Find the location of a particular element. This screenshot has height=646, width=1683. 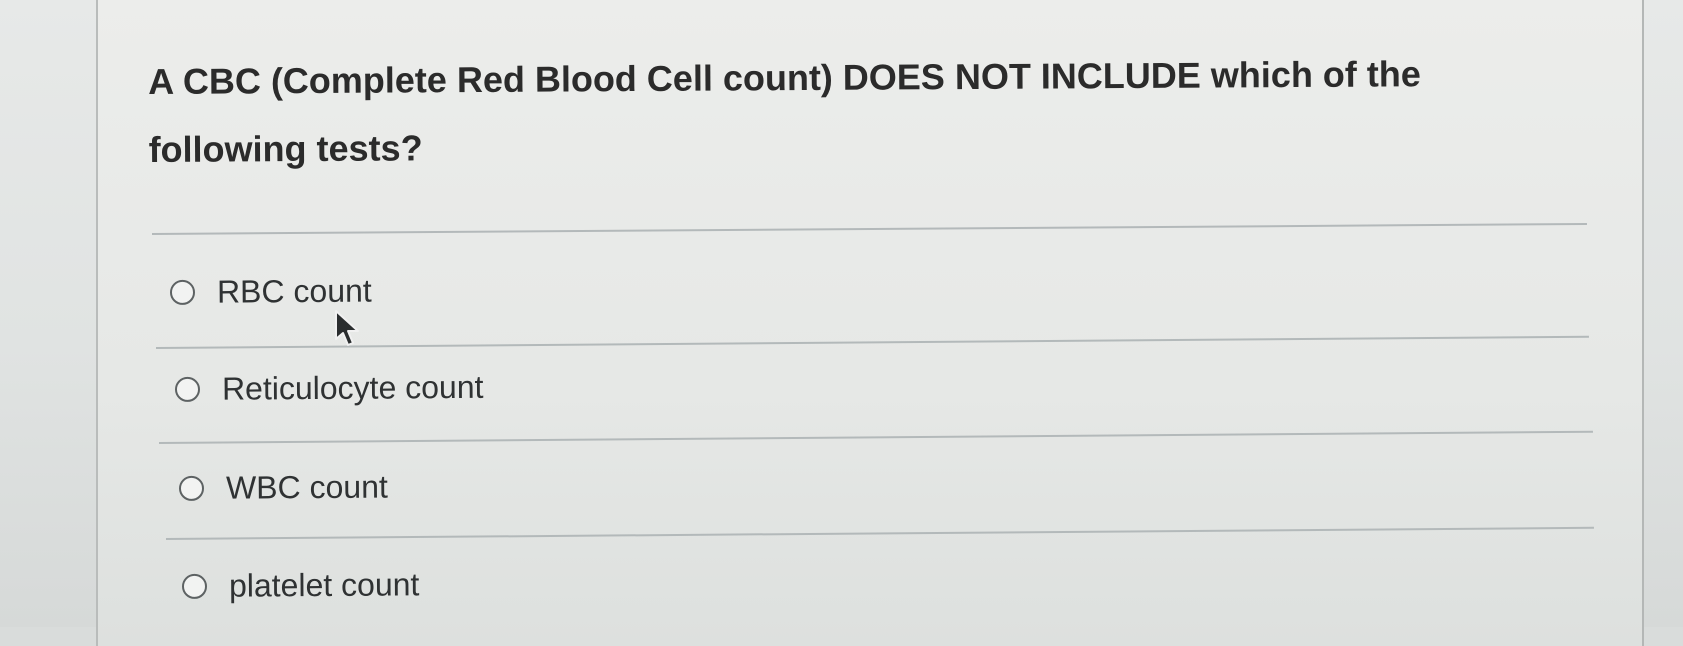

choice-label: Reticulocyte count is located at coordinates (352, 387).